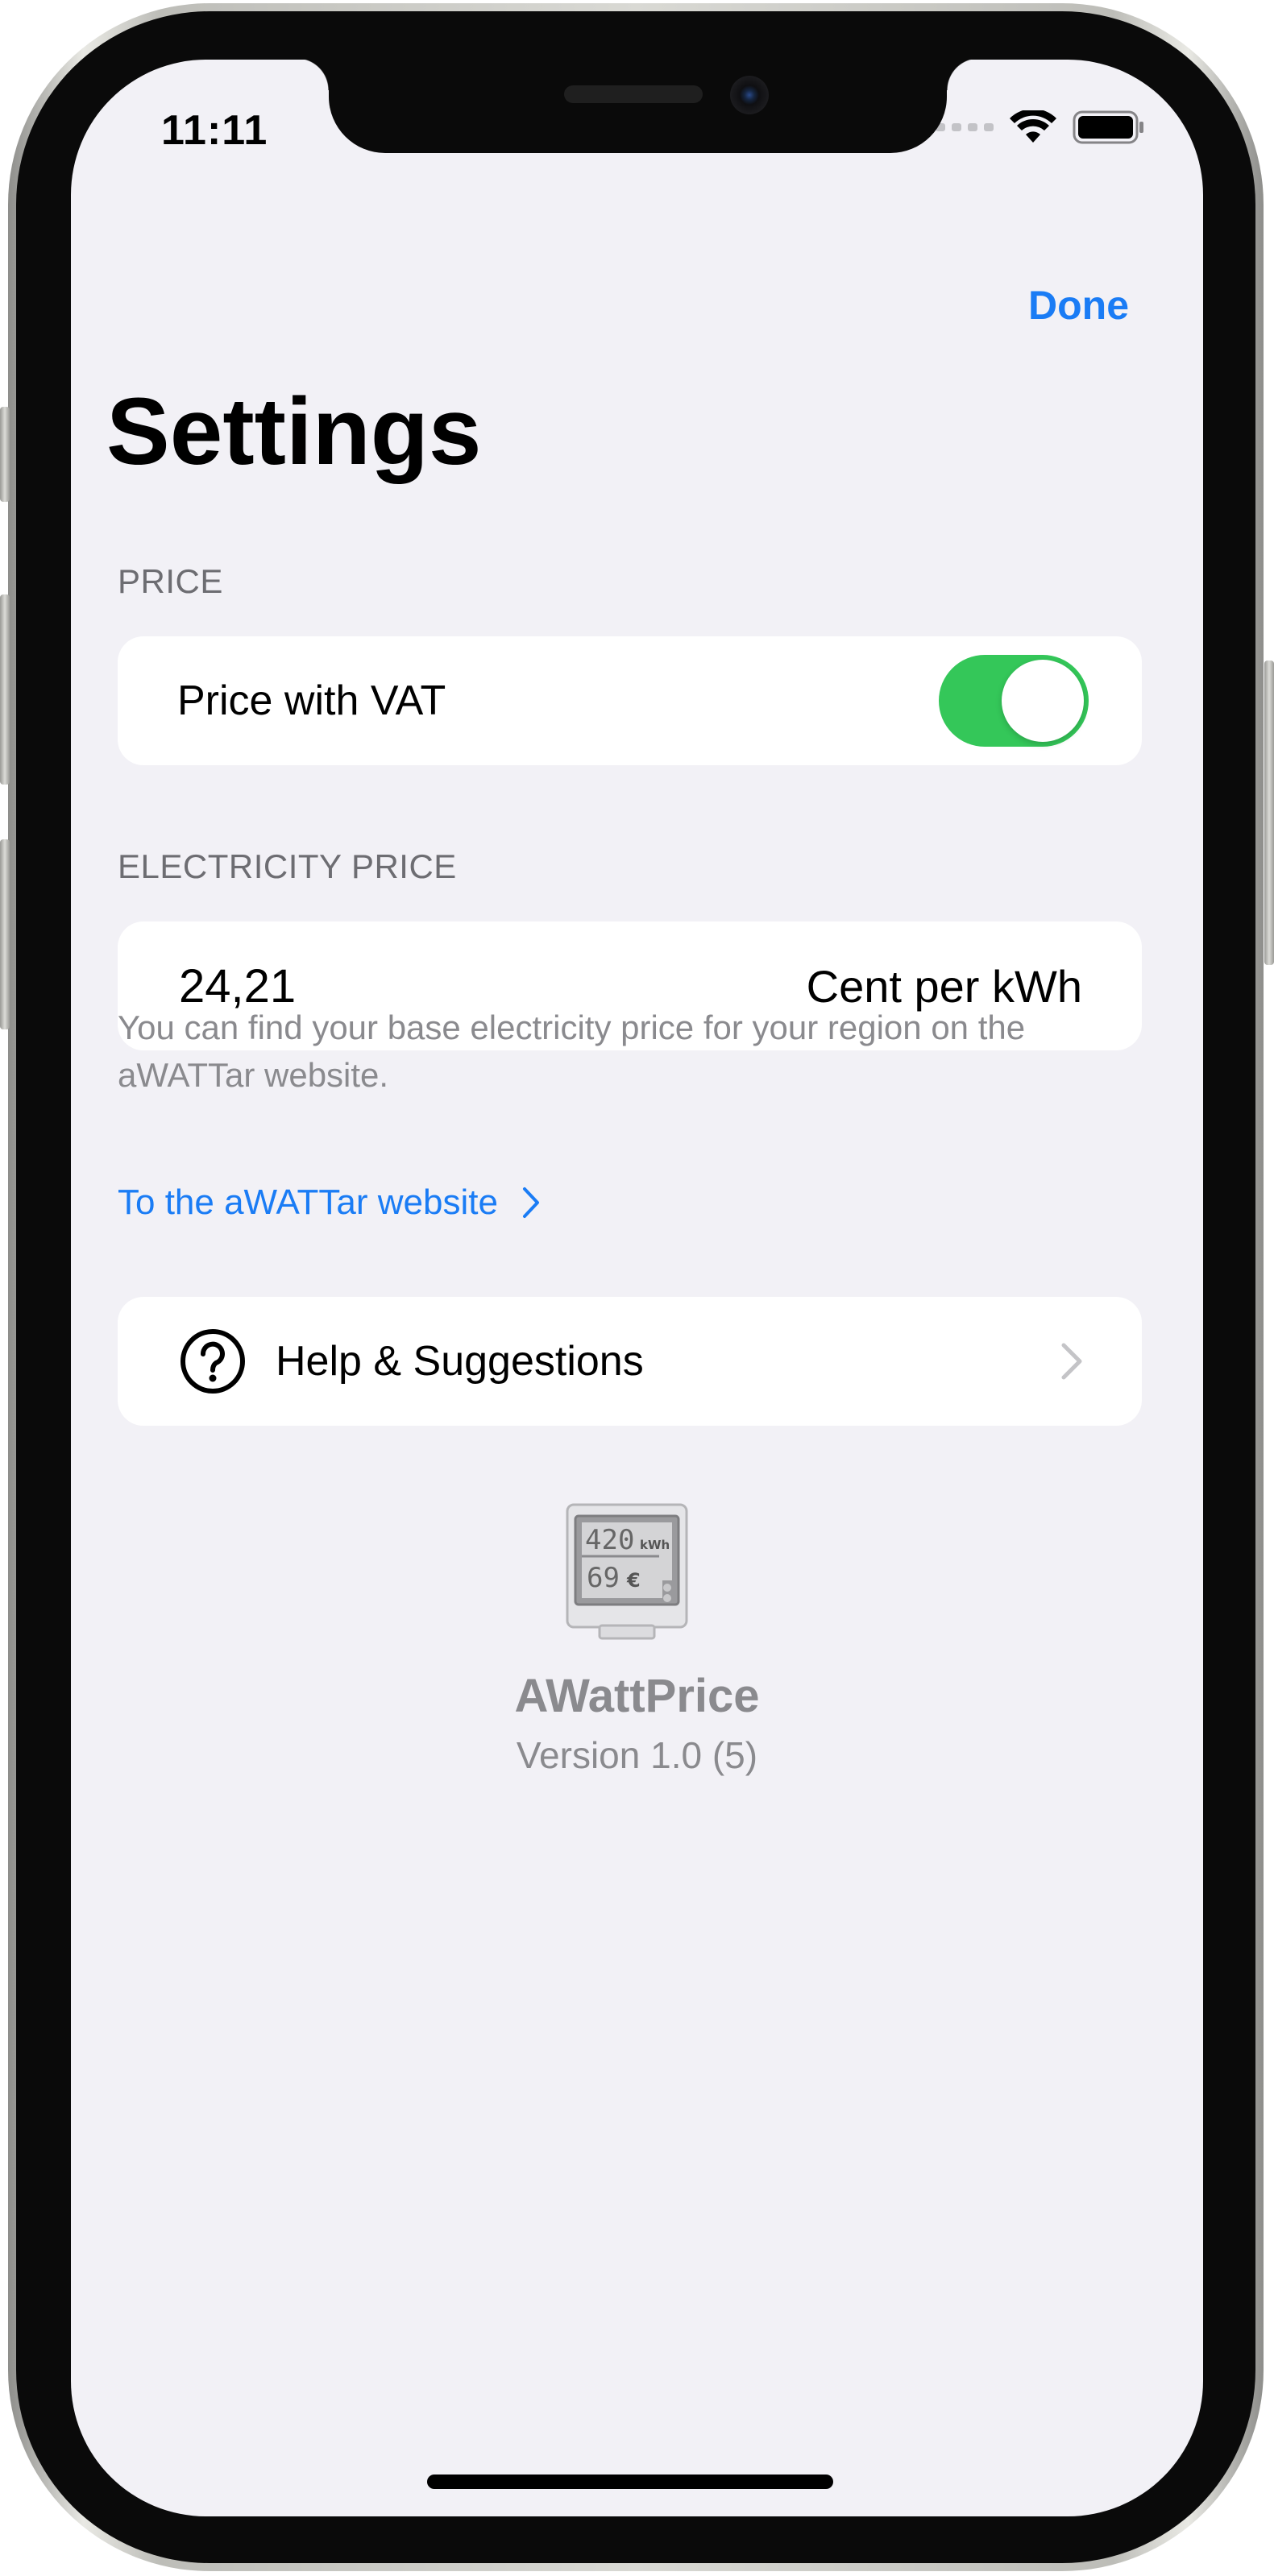 Image resolution: width=1274 pixels, height=2576 pixels. I want to click on status-icons, so click(1040, 127).